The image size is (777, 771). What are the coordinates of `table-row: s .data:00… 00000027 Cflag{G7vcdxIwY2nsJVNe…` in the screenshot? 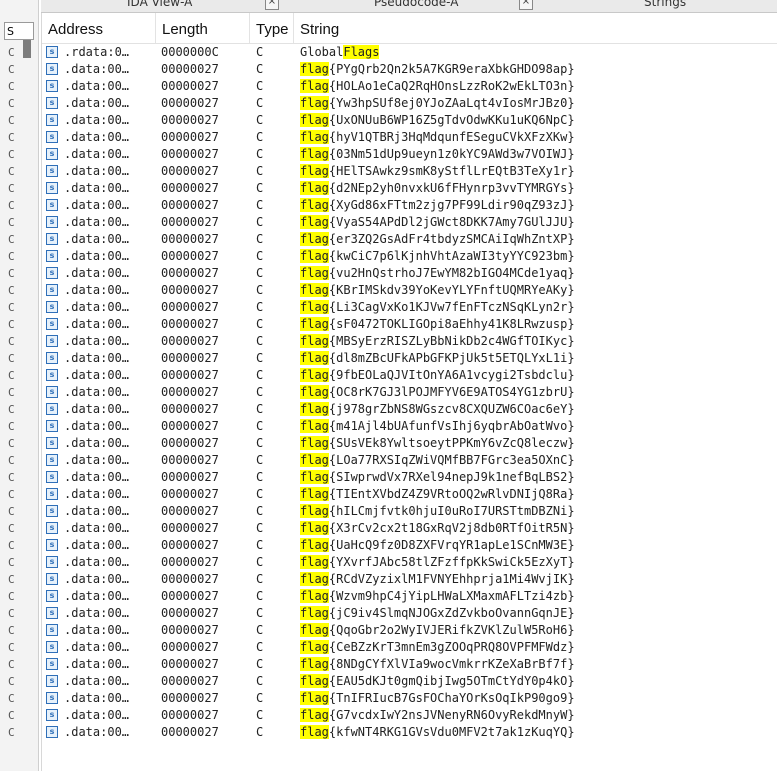 It's located at (409, 715).